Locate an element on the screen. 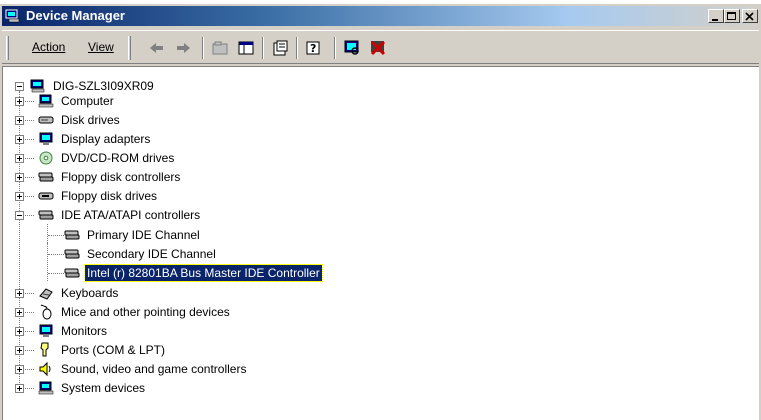 This screenshot has height=420, width=761. speaker-icon is located at coordinates (46, 369).